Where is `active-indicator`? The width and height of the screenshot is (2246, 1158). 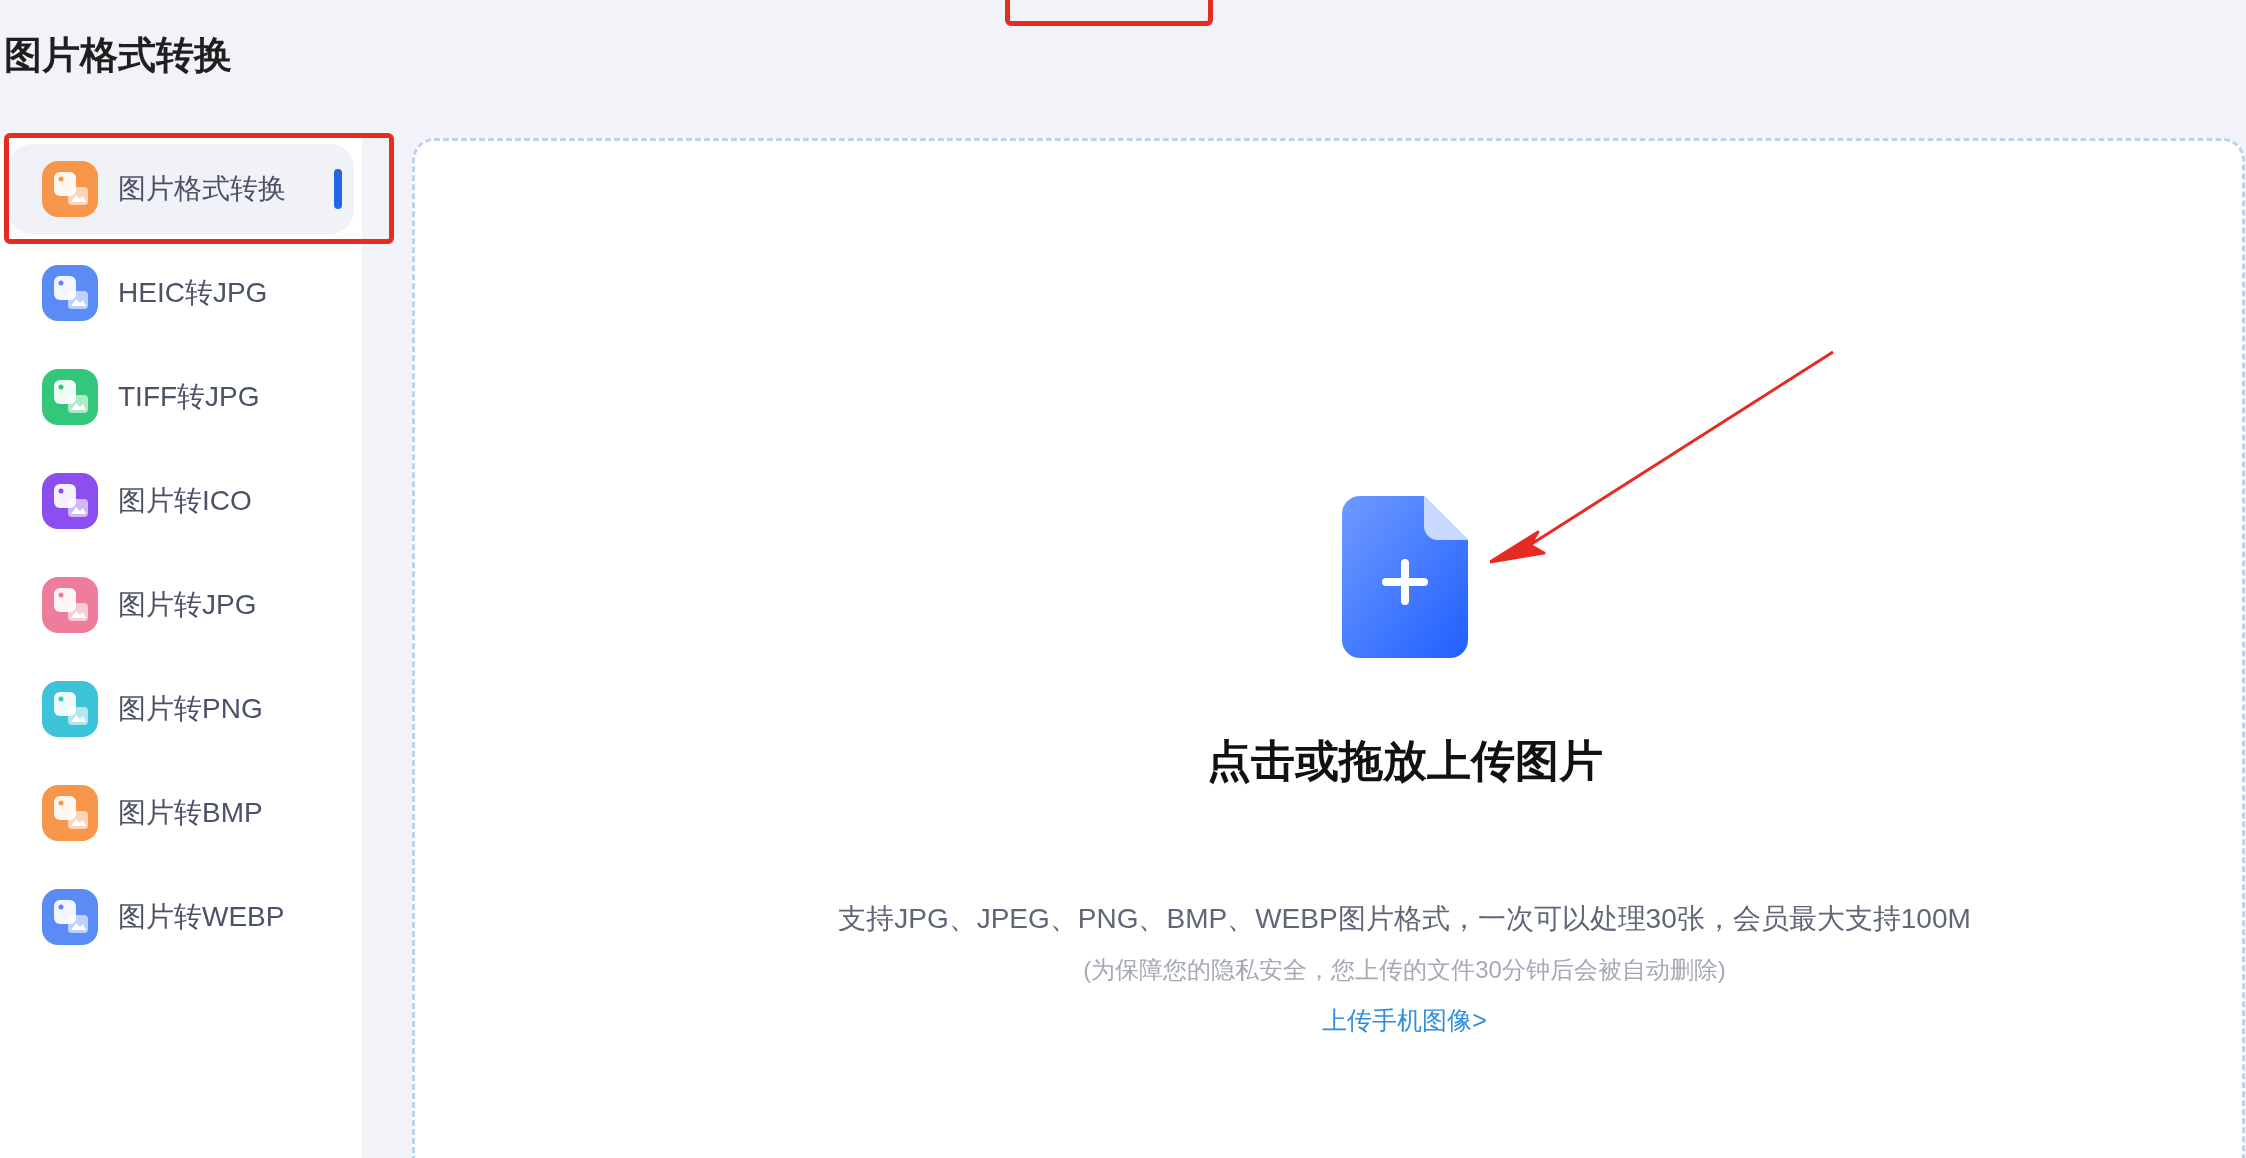
active-indicator is located at coordinates (338, 189).